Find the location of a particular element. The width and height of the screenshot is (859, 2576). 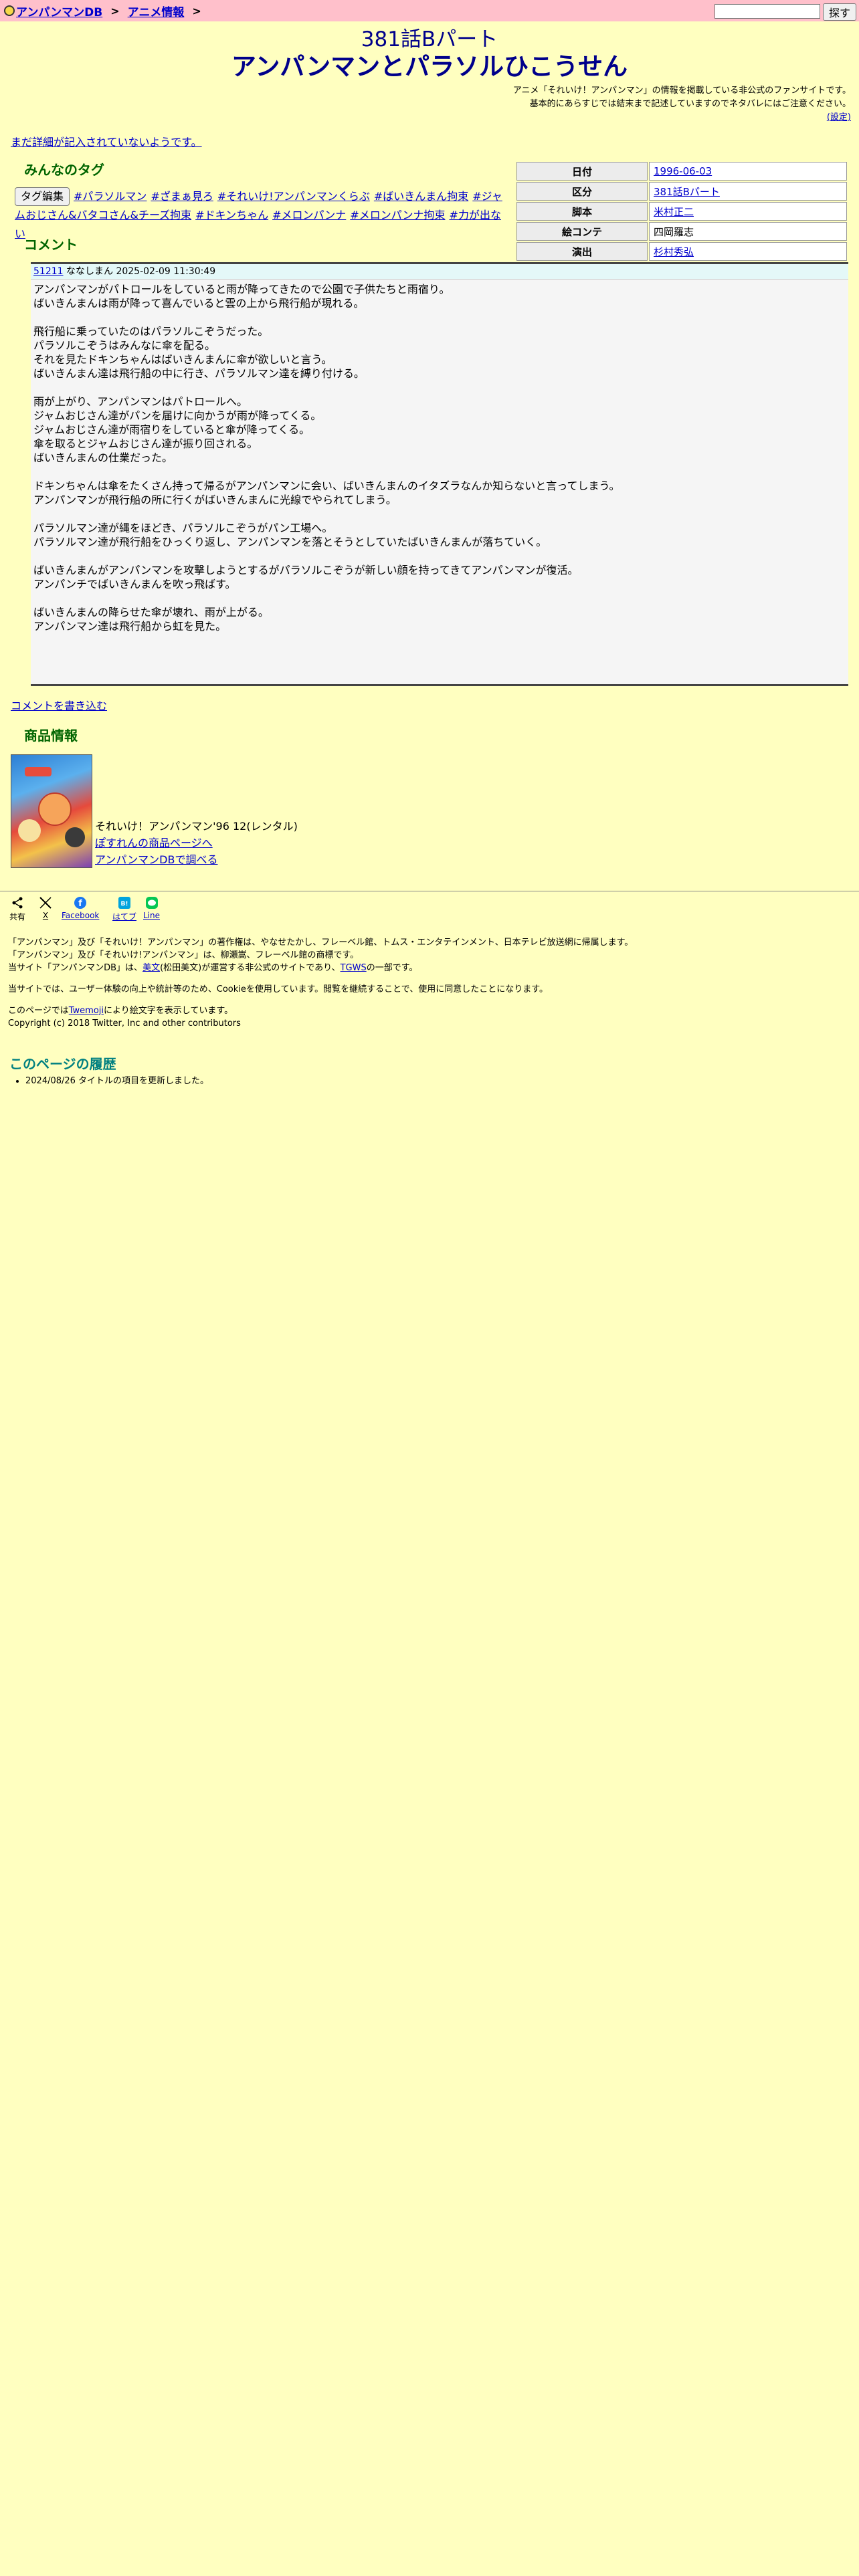

info-value-script-link: 米村正二 is located at coordinates (674, 212).